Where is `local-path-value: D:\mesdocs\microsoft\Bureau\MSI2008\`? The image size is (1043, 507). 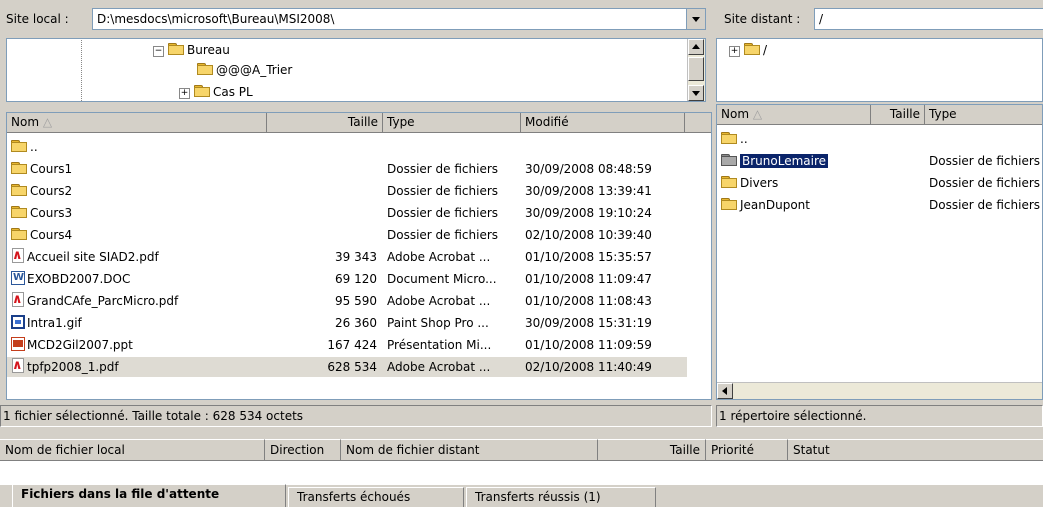 local-path-value: D:\mesdocs\microsoft\Bureau\MSI2008\ is located at coordinates (215, 19).